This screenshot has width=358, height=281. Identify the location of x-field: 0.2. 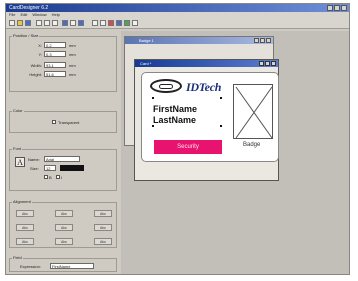
(55, 45).